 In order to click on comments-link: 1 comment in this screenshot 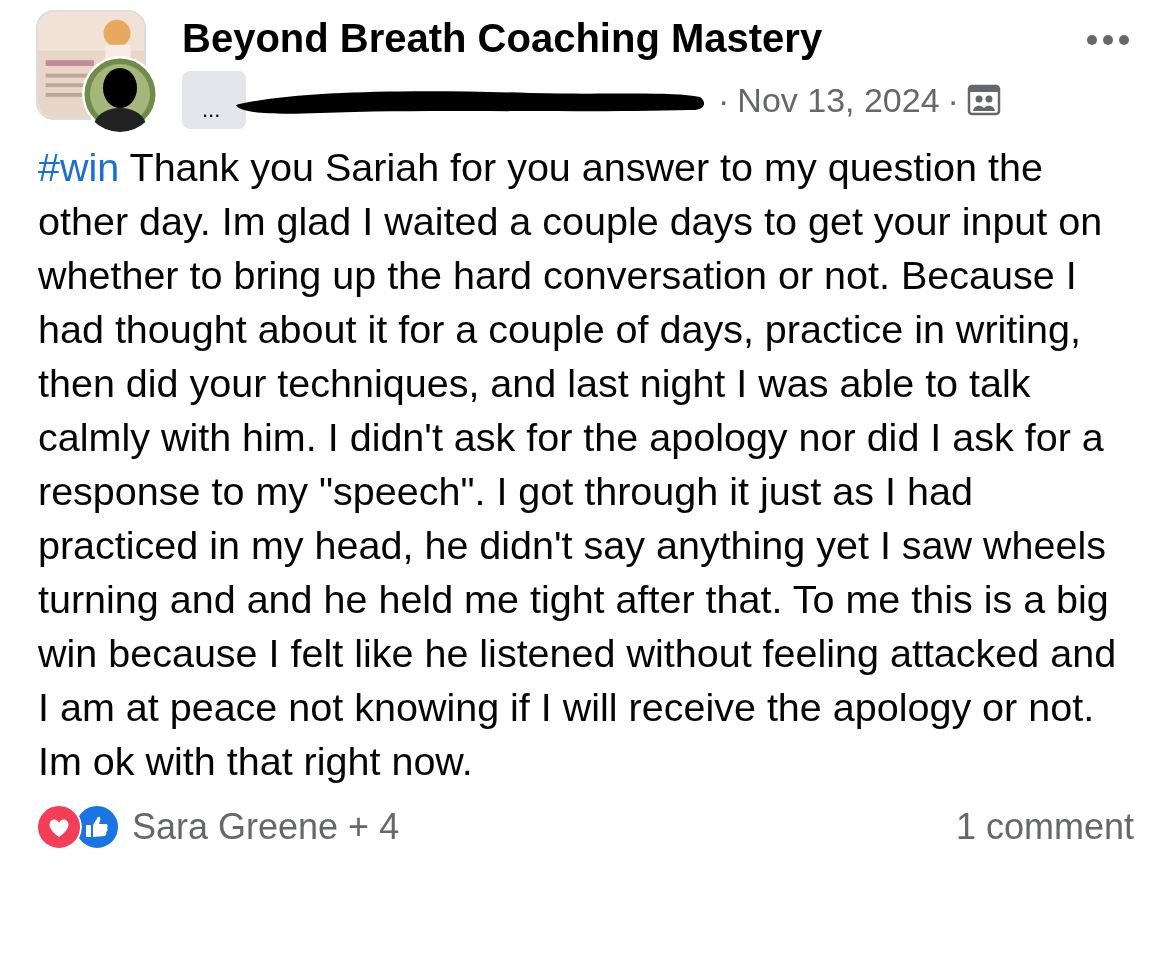, I will do `click(1044, 827)`.